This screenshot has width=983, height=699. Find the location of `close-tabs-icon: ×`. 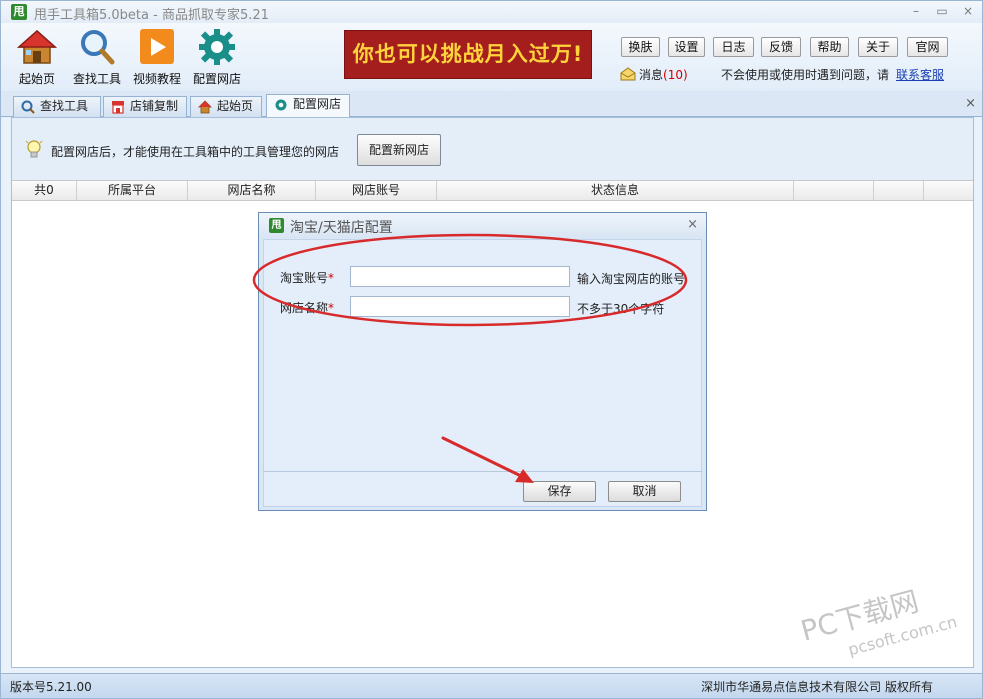

close-tabs-icon: × is located at coordinates (970, 103).